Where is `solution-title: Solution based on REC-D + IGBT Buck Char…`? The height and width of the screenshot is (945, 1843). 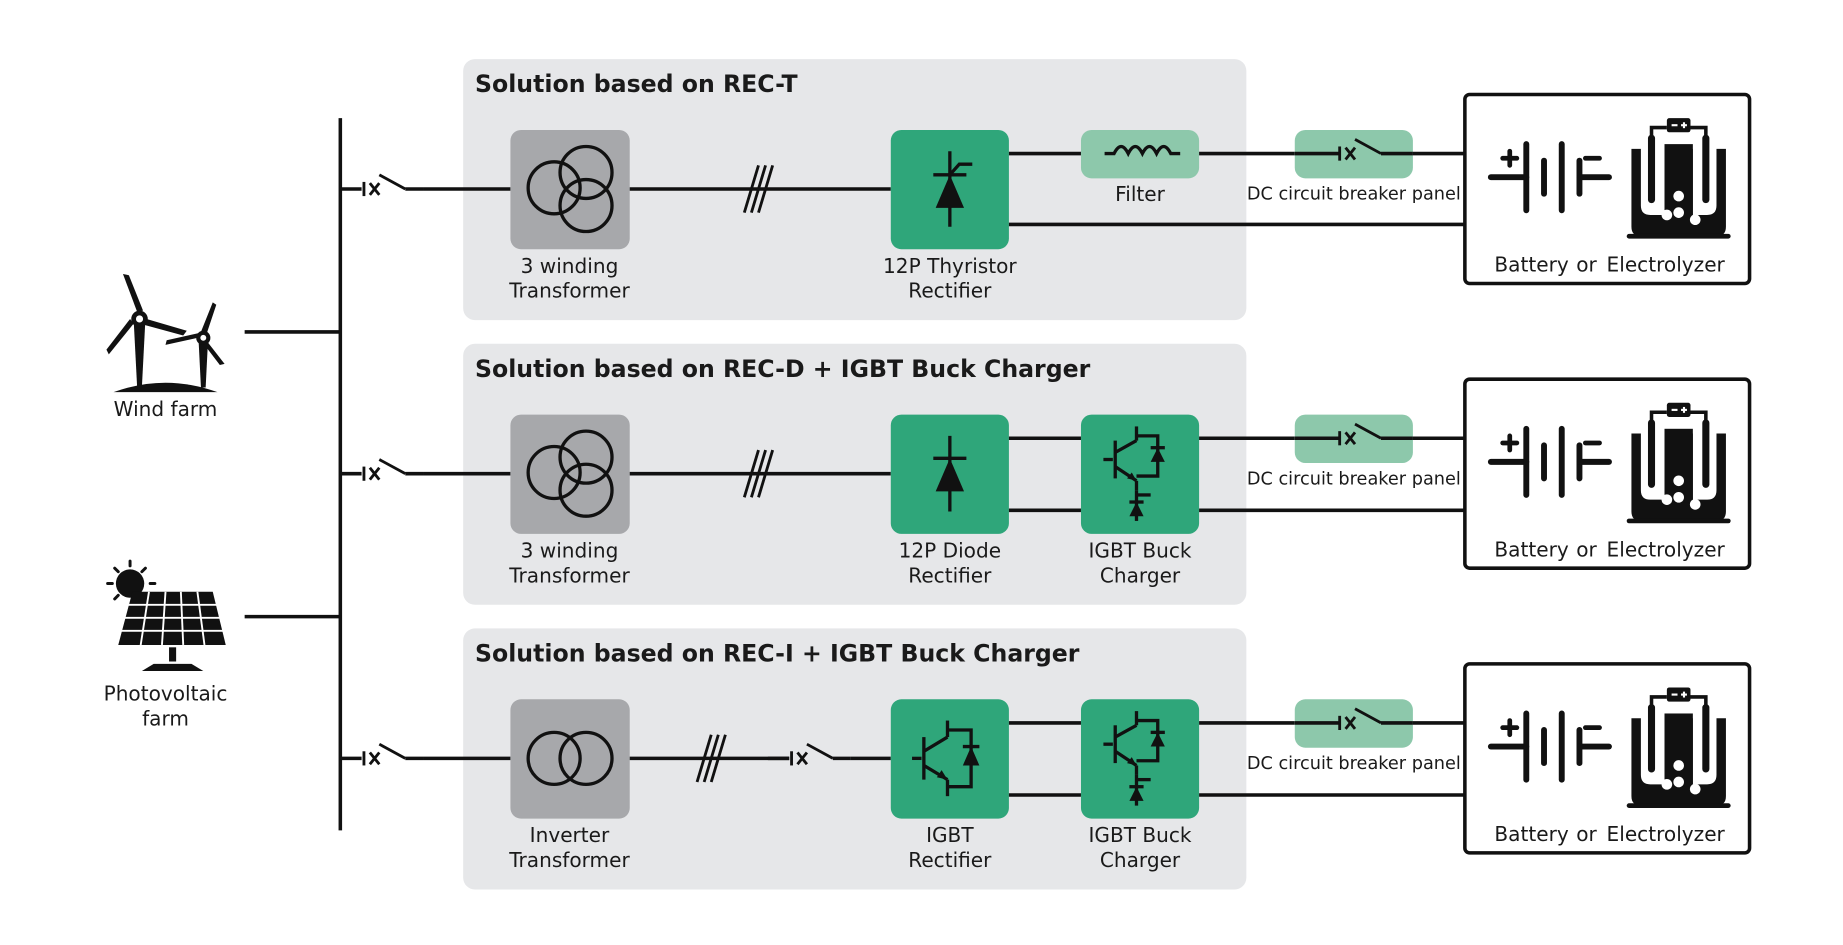
solution-title: Solution based on REC-D + IGBT Buck Char… is located at coordinates (783, 369).